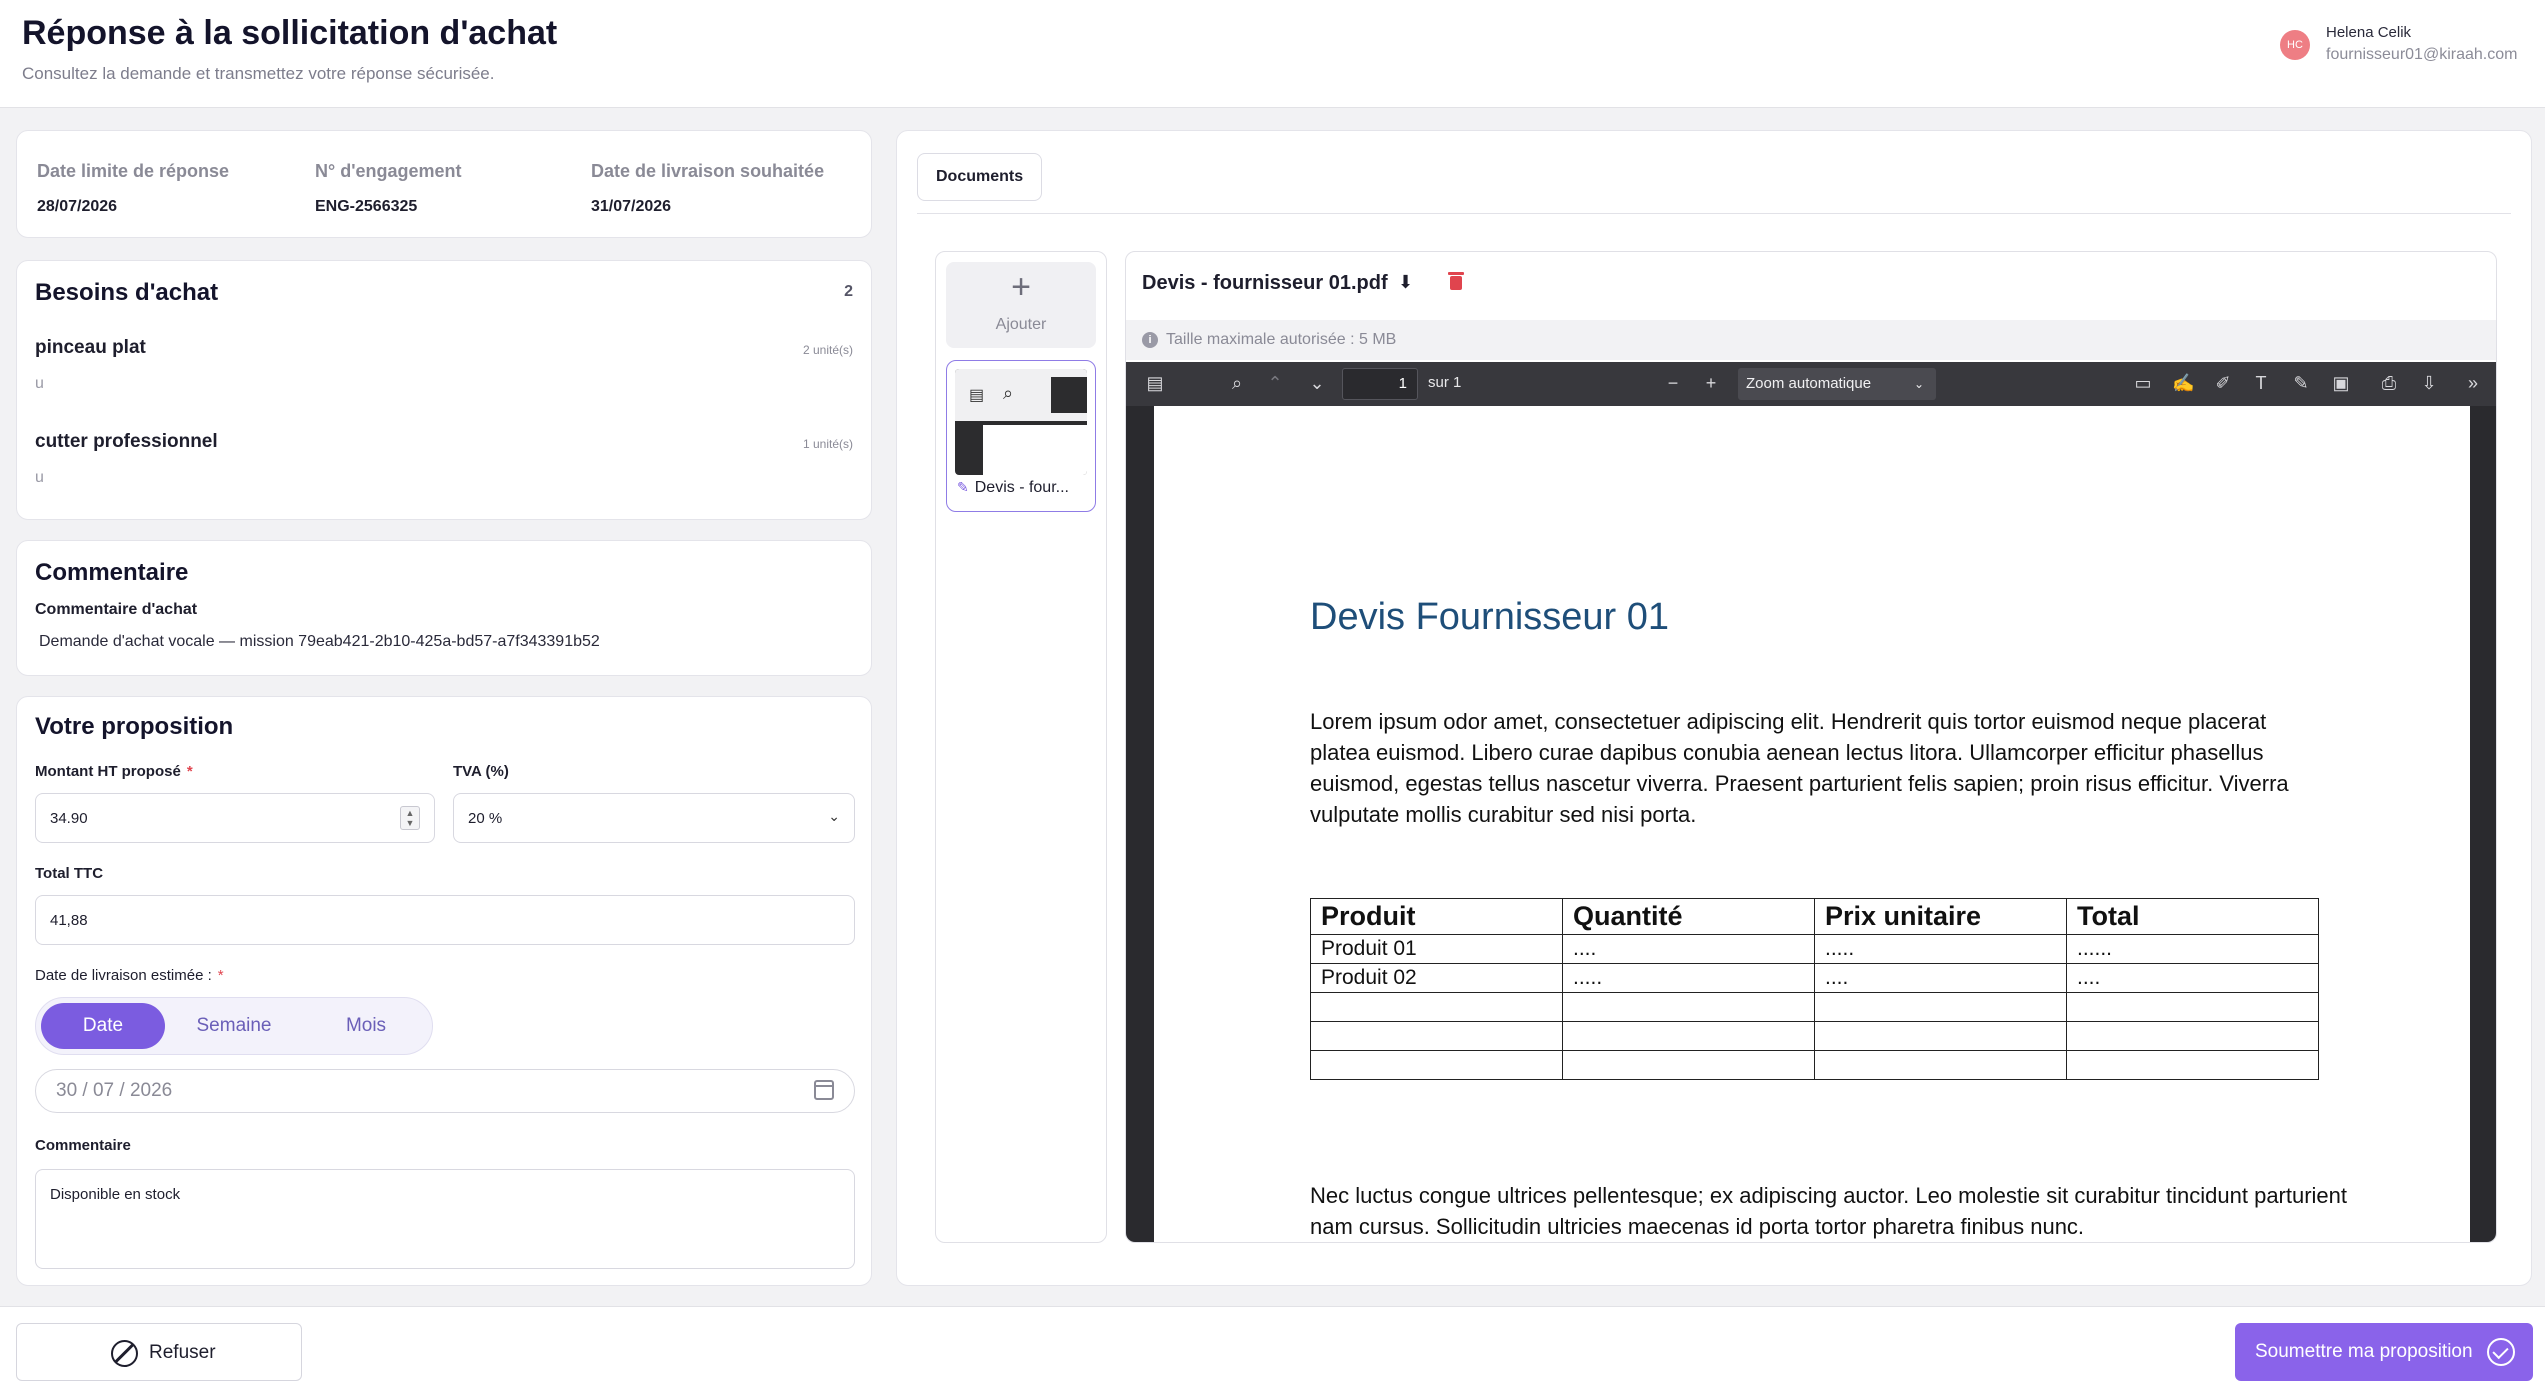  What do you see at coordinates (220, 975) in the screenshot?
I see `required-mark: *` at bounding box center [220, 975].